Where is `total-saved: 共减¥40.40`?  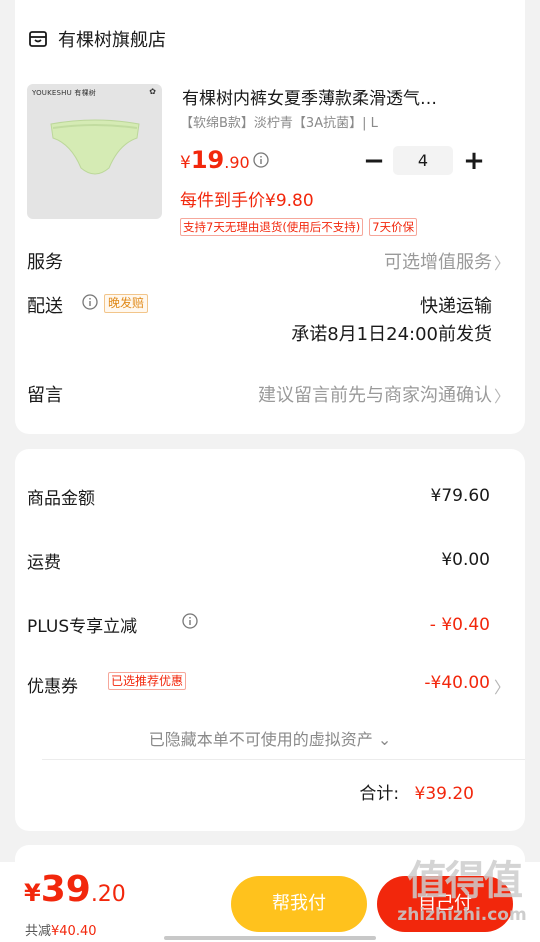
total-saved: 共减¥40.40 is located at coordinates (61, 929).